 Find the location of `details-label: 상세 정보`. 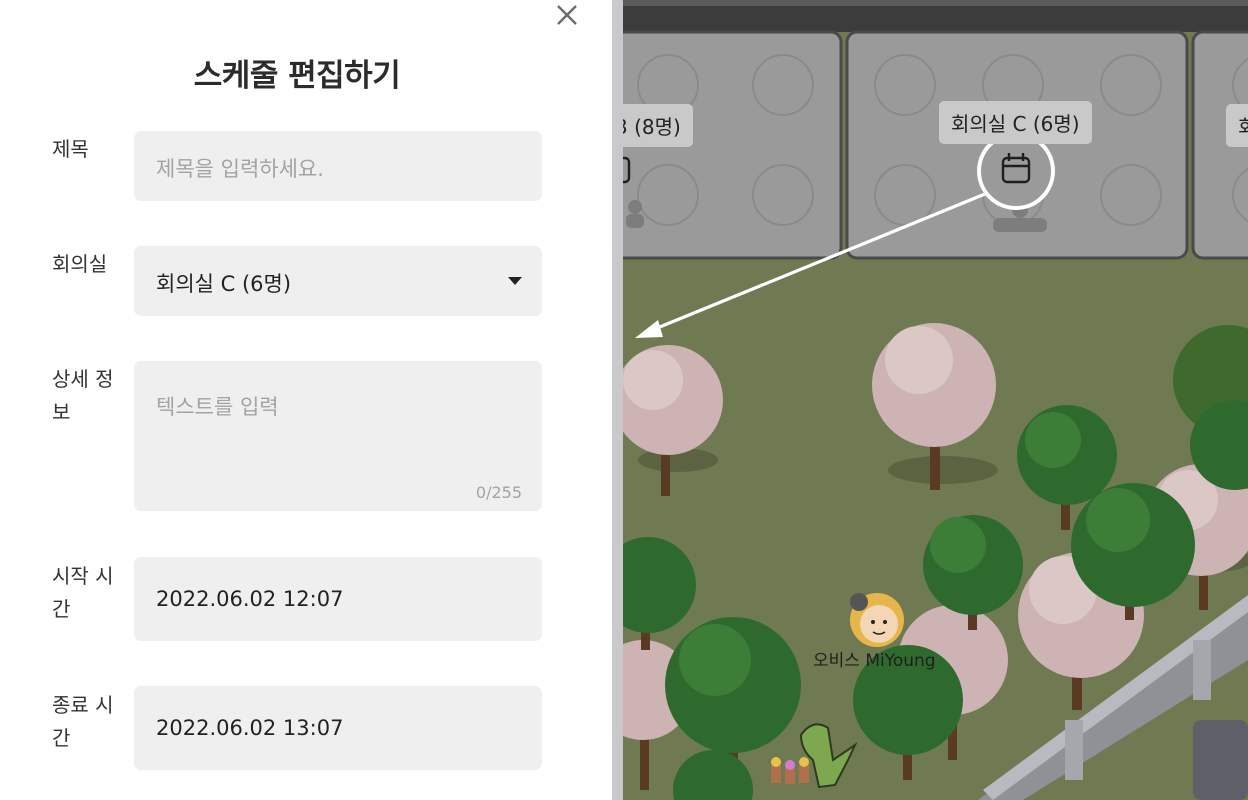

details-label: 상세 정보 is located at coordinates (83, 395).